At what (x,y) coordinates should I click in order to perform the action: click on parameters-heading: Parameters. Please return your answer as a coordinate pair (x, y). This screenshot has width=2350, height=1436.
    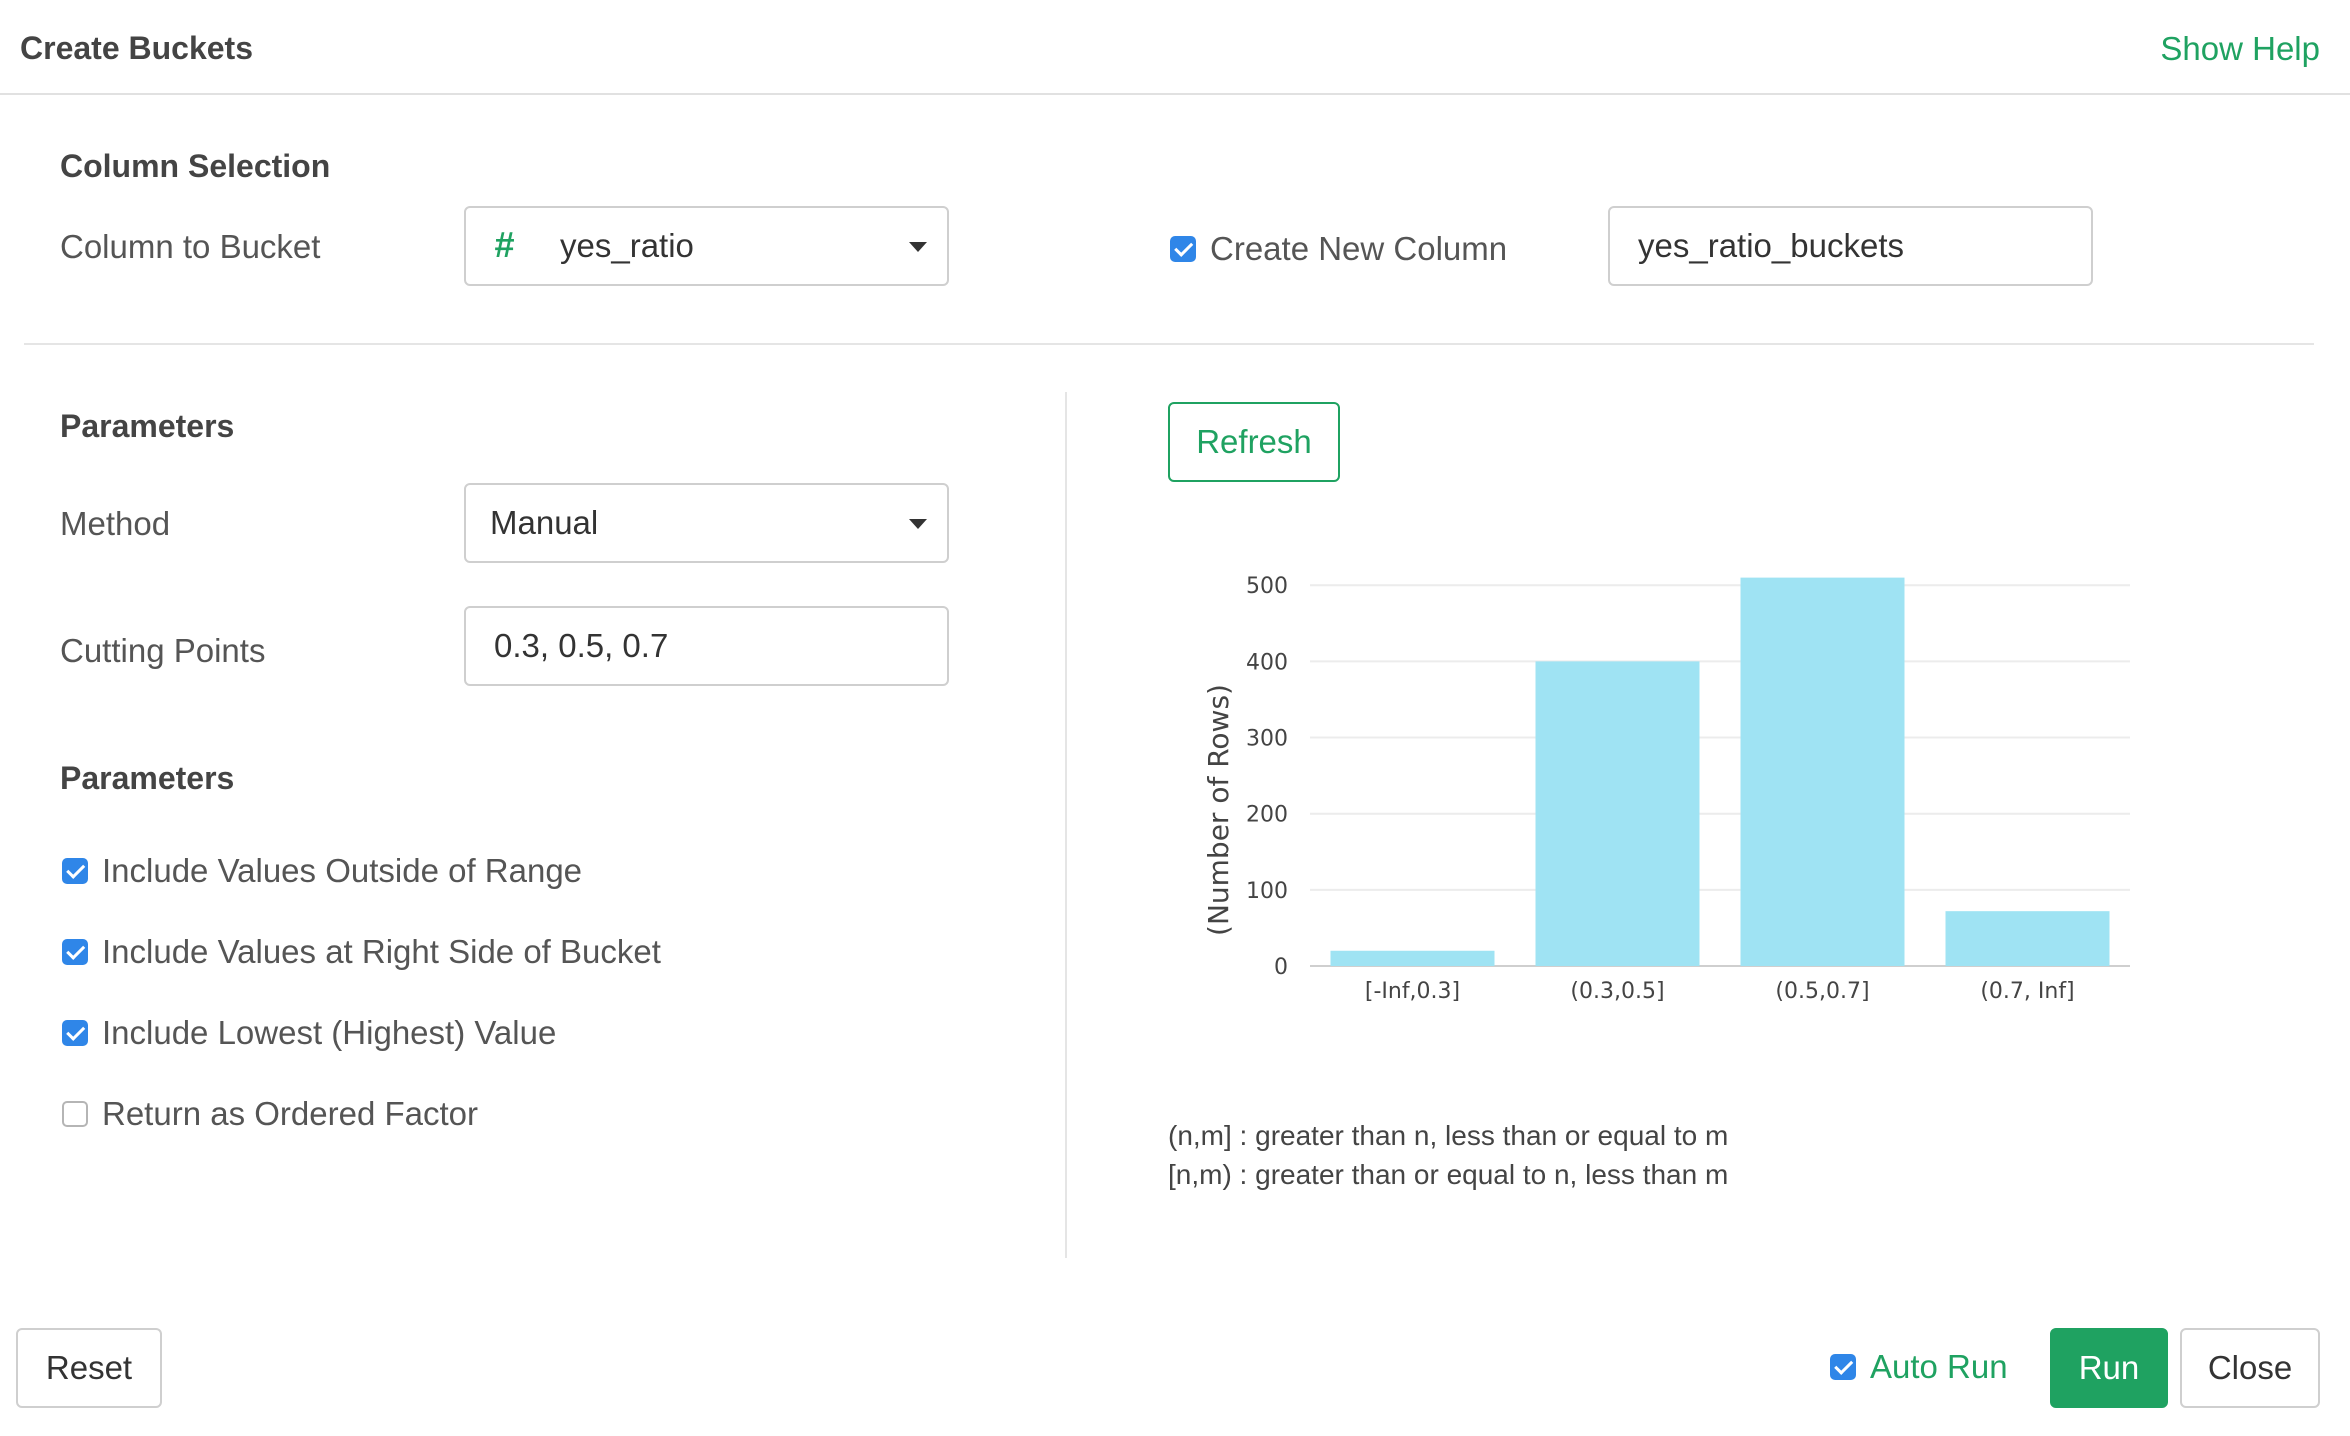
    Looking at the image, I should click on (147, 426).